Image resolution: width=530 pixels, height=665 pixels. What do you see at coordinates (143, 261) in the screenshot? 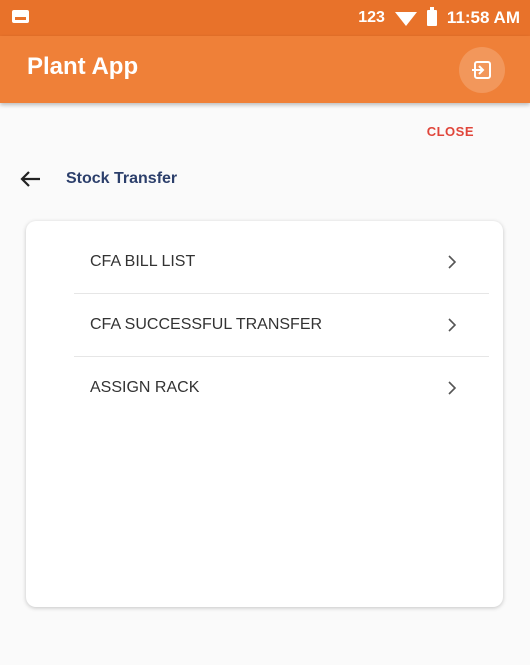
I see `menu-item-label: CFA BILL LIST` at bounding box center [143, 261].